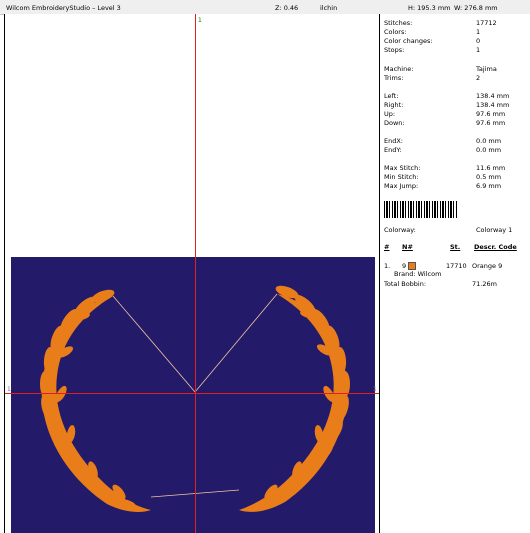 This screenshot has height=533, width=530. I want to click on horizontal-center-guide, so click(192, 393).